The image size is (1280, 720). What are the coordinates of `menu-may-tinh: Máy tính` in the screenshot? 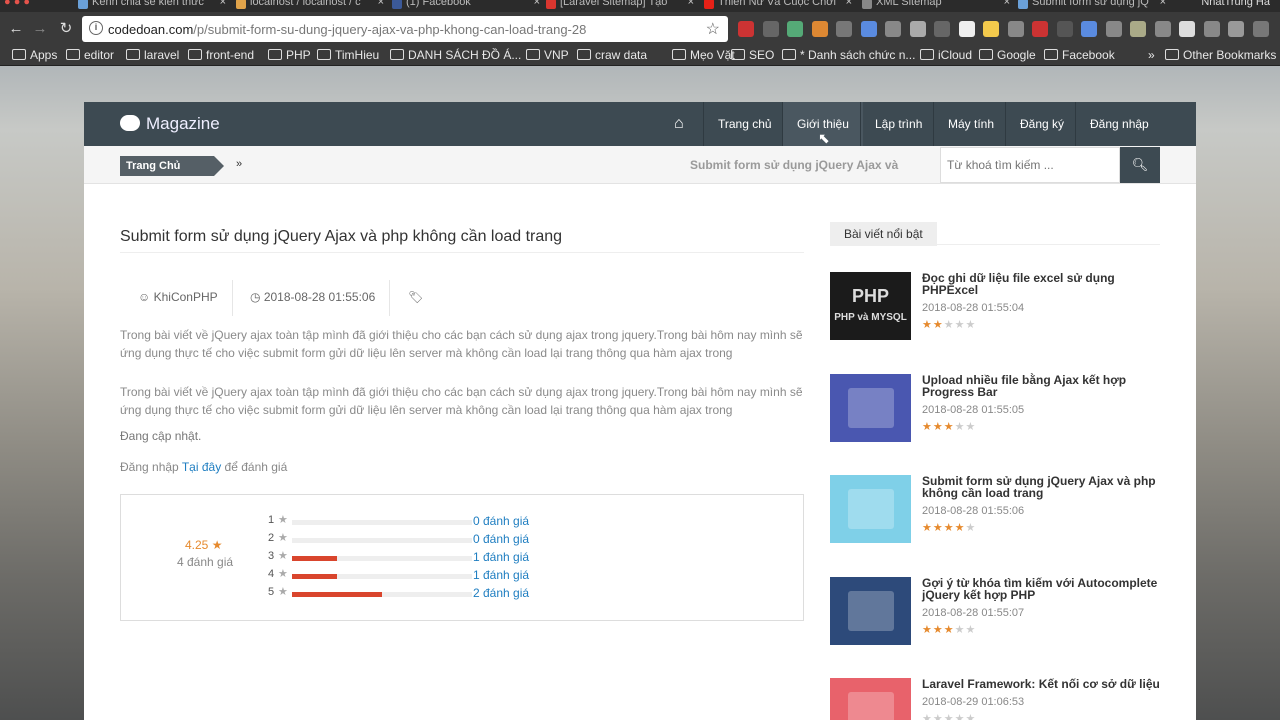 It's located at (970, 124).